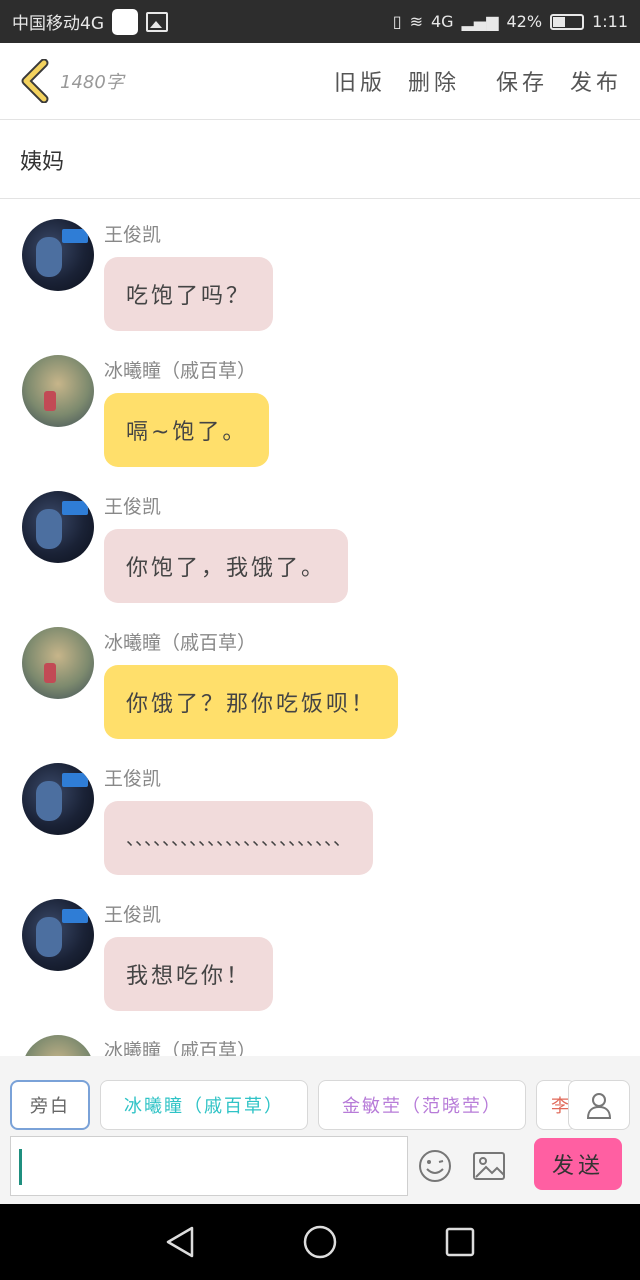 The image size is (640, 1280). I want to click on role-button-1: 冰曦瞳（戚百草）, so click(204, 1105).